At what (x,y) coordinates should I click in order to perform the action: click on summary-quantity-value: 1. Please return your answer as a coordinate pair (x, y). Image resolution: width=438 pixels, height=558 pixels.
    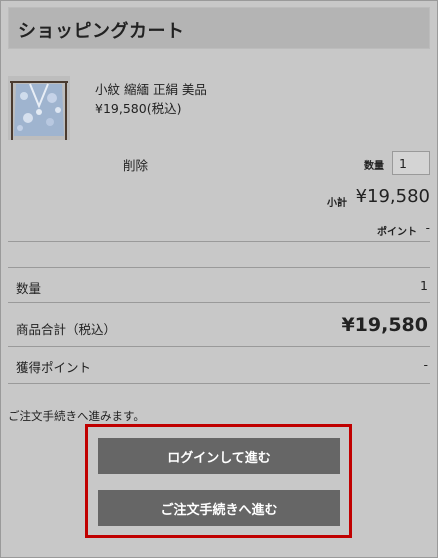
    Looking at the image, I should click on (424, 285).